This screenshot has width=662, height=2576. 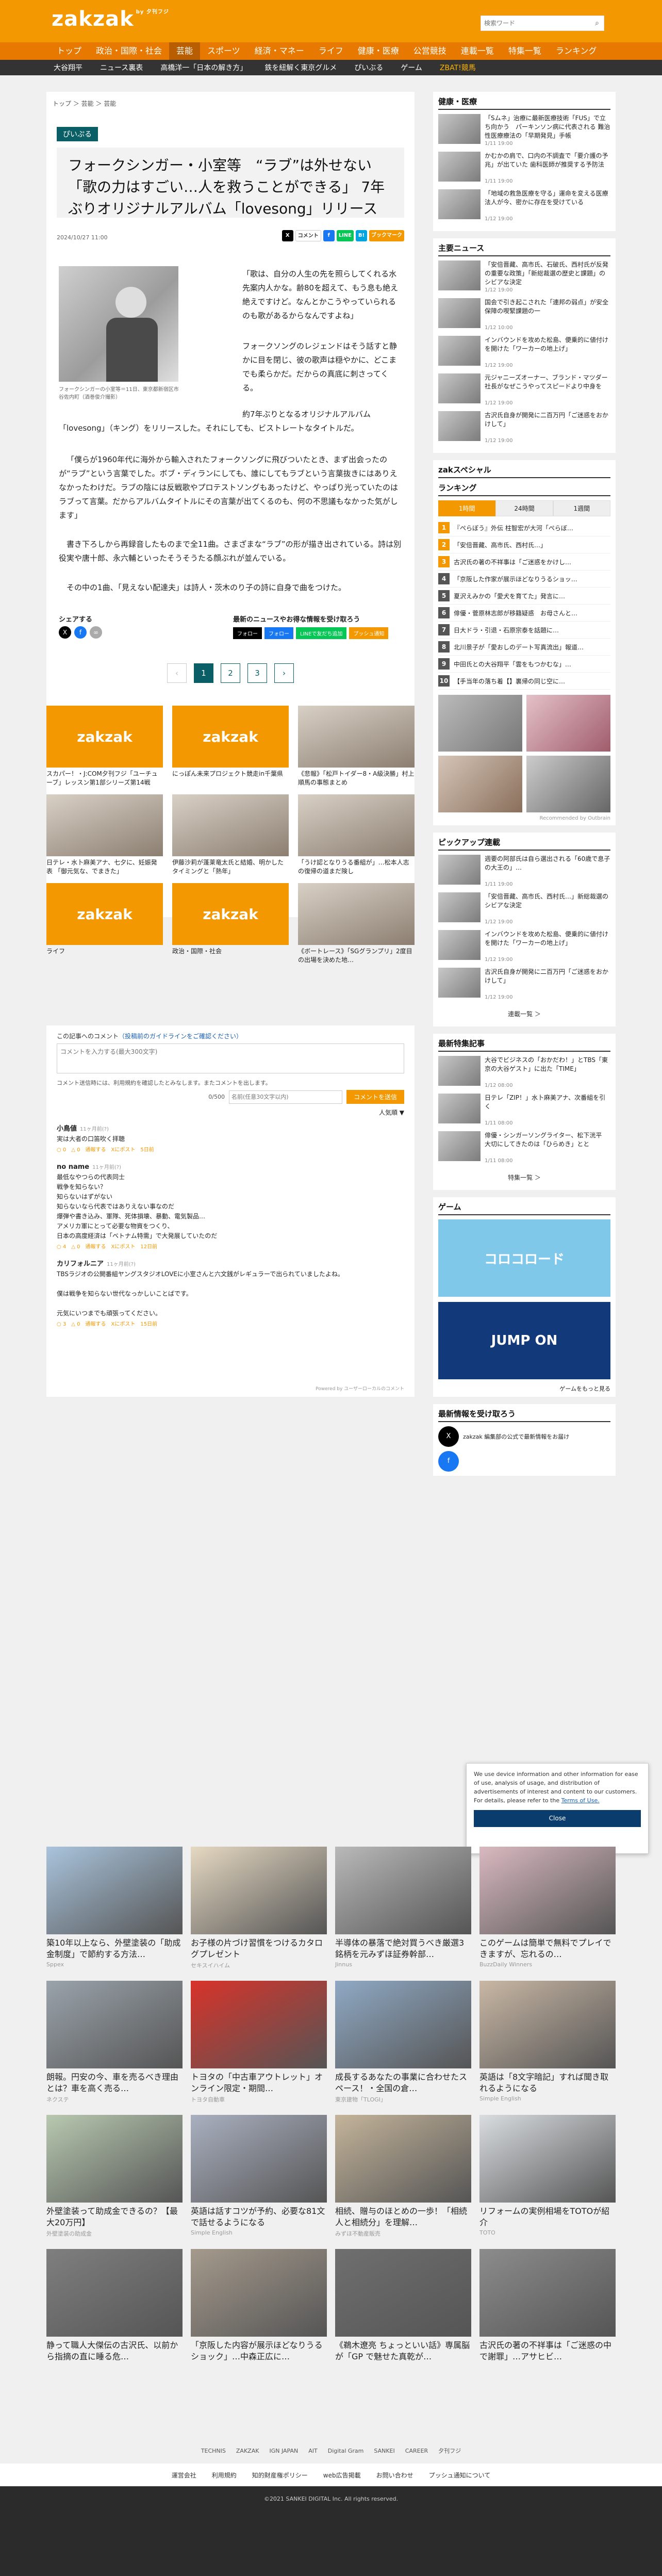 I want to click on recommend-card: トヨタの「中古車アウトレット」オンライン限定・期間… トヨタ自動車, so click(x=259, y=2043).